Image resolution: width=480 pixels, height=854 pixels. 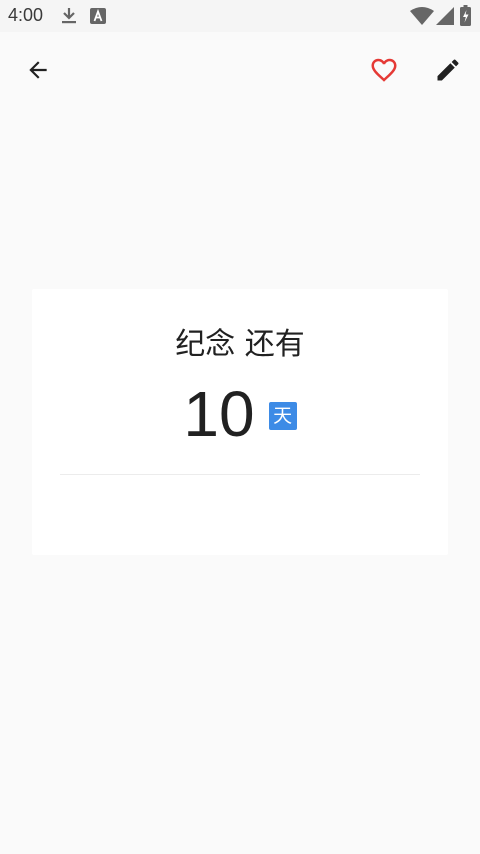 What do you see at coordinates (282, 416) in the screenshot?
I see `day-unit-badge: 天` at bounding box center [282, 416].